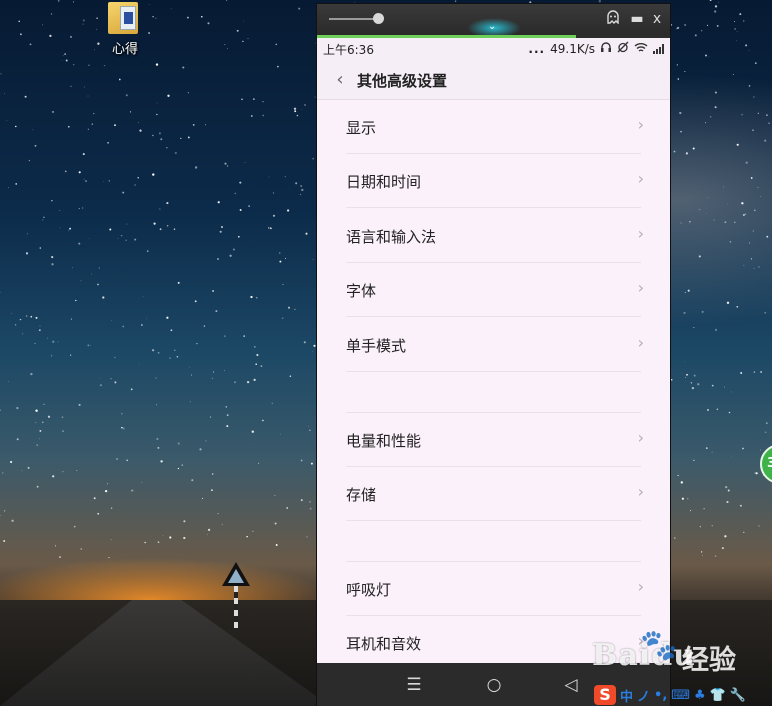 This screenshot has width=772, height=706. What do you see at coordinates (571, 685) in the screenshot?
I see `back-triangle-icon: ◁` at bounding box center [571, 685].